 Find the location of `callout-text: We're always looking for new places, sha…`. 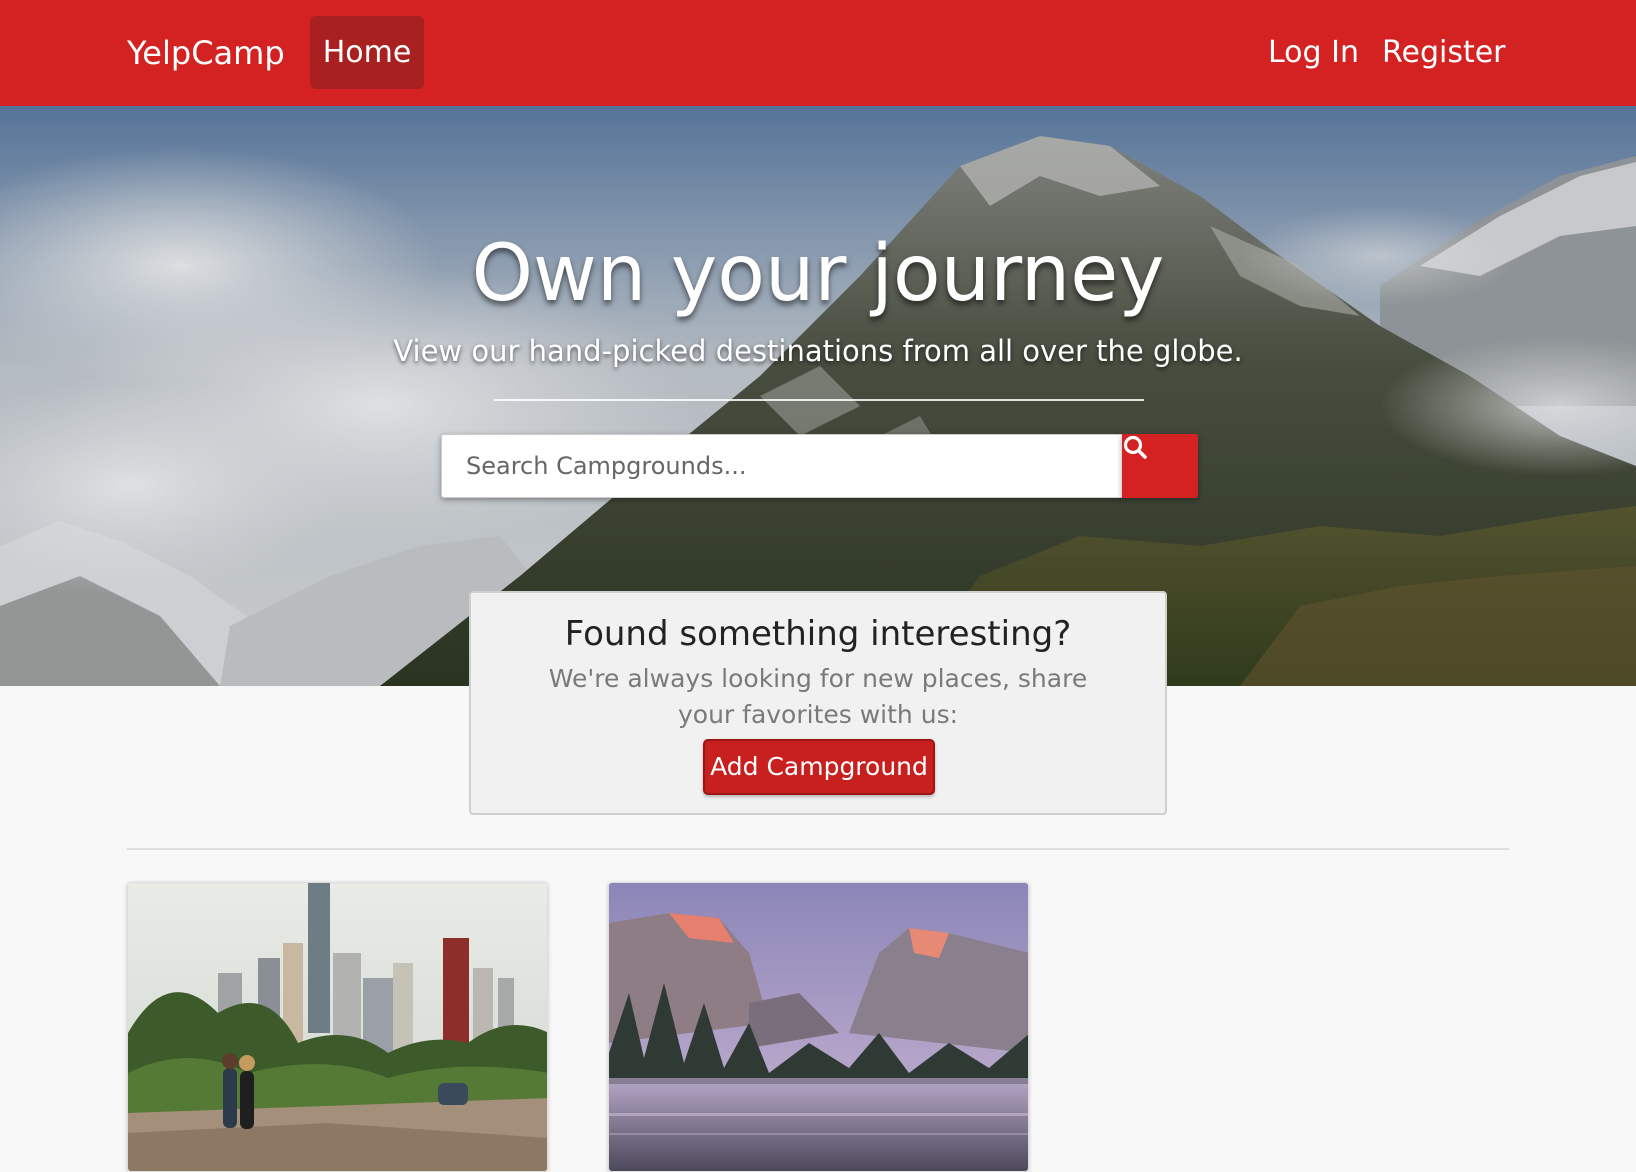

callout-text: We're always looking for new places, sha… is located at coordinates (818, 696).